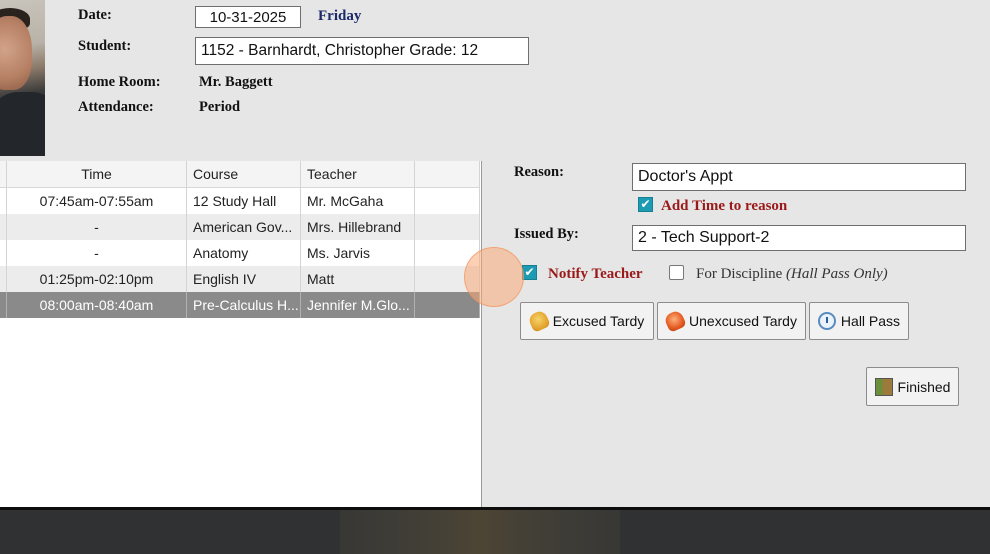 The image size is (990, 554). What do you see at coordinates (220, 107) in the screenshot?
I see `attendance-value: Period` at bounding box center [220, 107].